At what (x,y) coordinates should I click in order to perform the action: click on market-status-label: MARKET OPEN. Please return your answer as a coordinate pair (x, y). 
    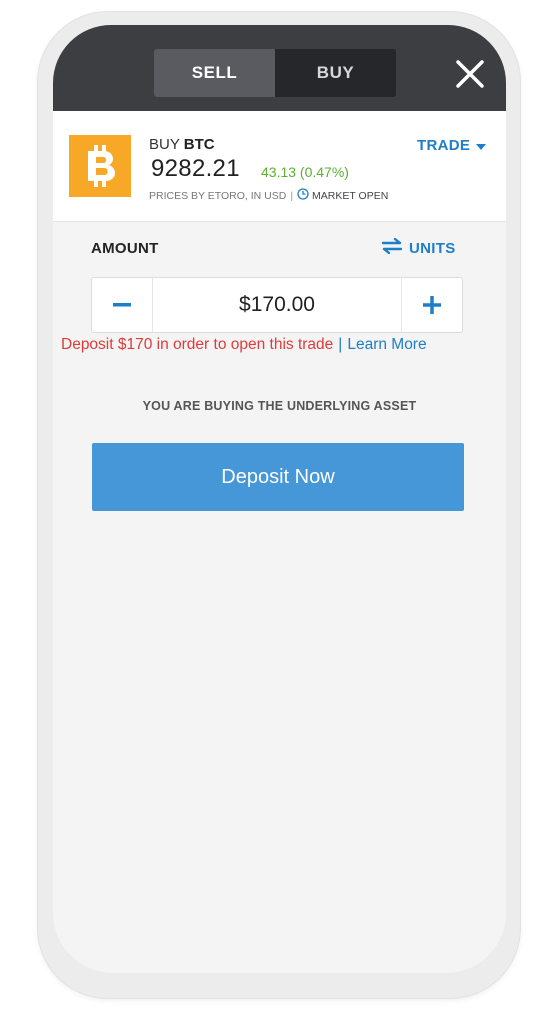
    Looking at the image, I should click on (350, 195).